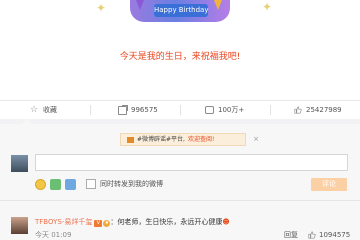 This screenshot has height=240, width=360. Describe the element at coordinates (201, 139) in the screenshot. I see `notice-link: 欢迎查阅!` at that location.